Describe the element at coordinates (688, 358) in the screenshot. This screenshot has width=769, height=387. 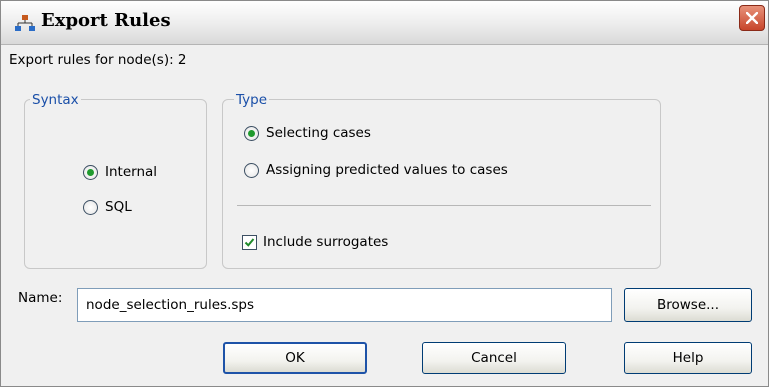
I see `help-button: Help` at that location.